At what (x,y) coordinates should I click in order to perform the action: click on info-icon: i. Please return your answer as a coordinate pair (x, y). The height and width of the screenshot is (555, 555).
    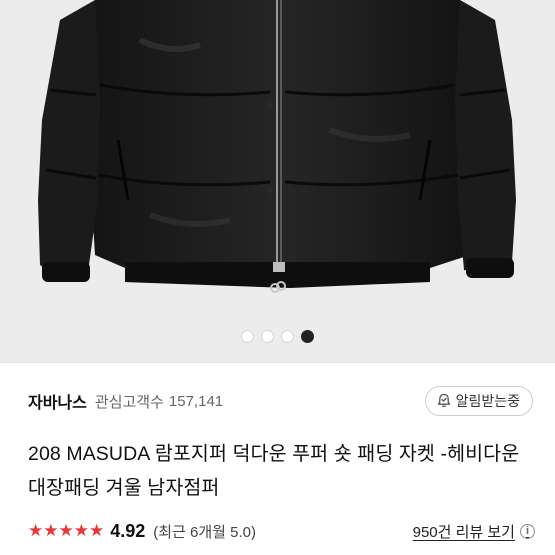
    Looking at the image, I should click on (527, 531).